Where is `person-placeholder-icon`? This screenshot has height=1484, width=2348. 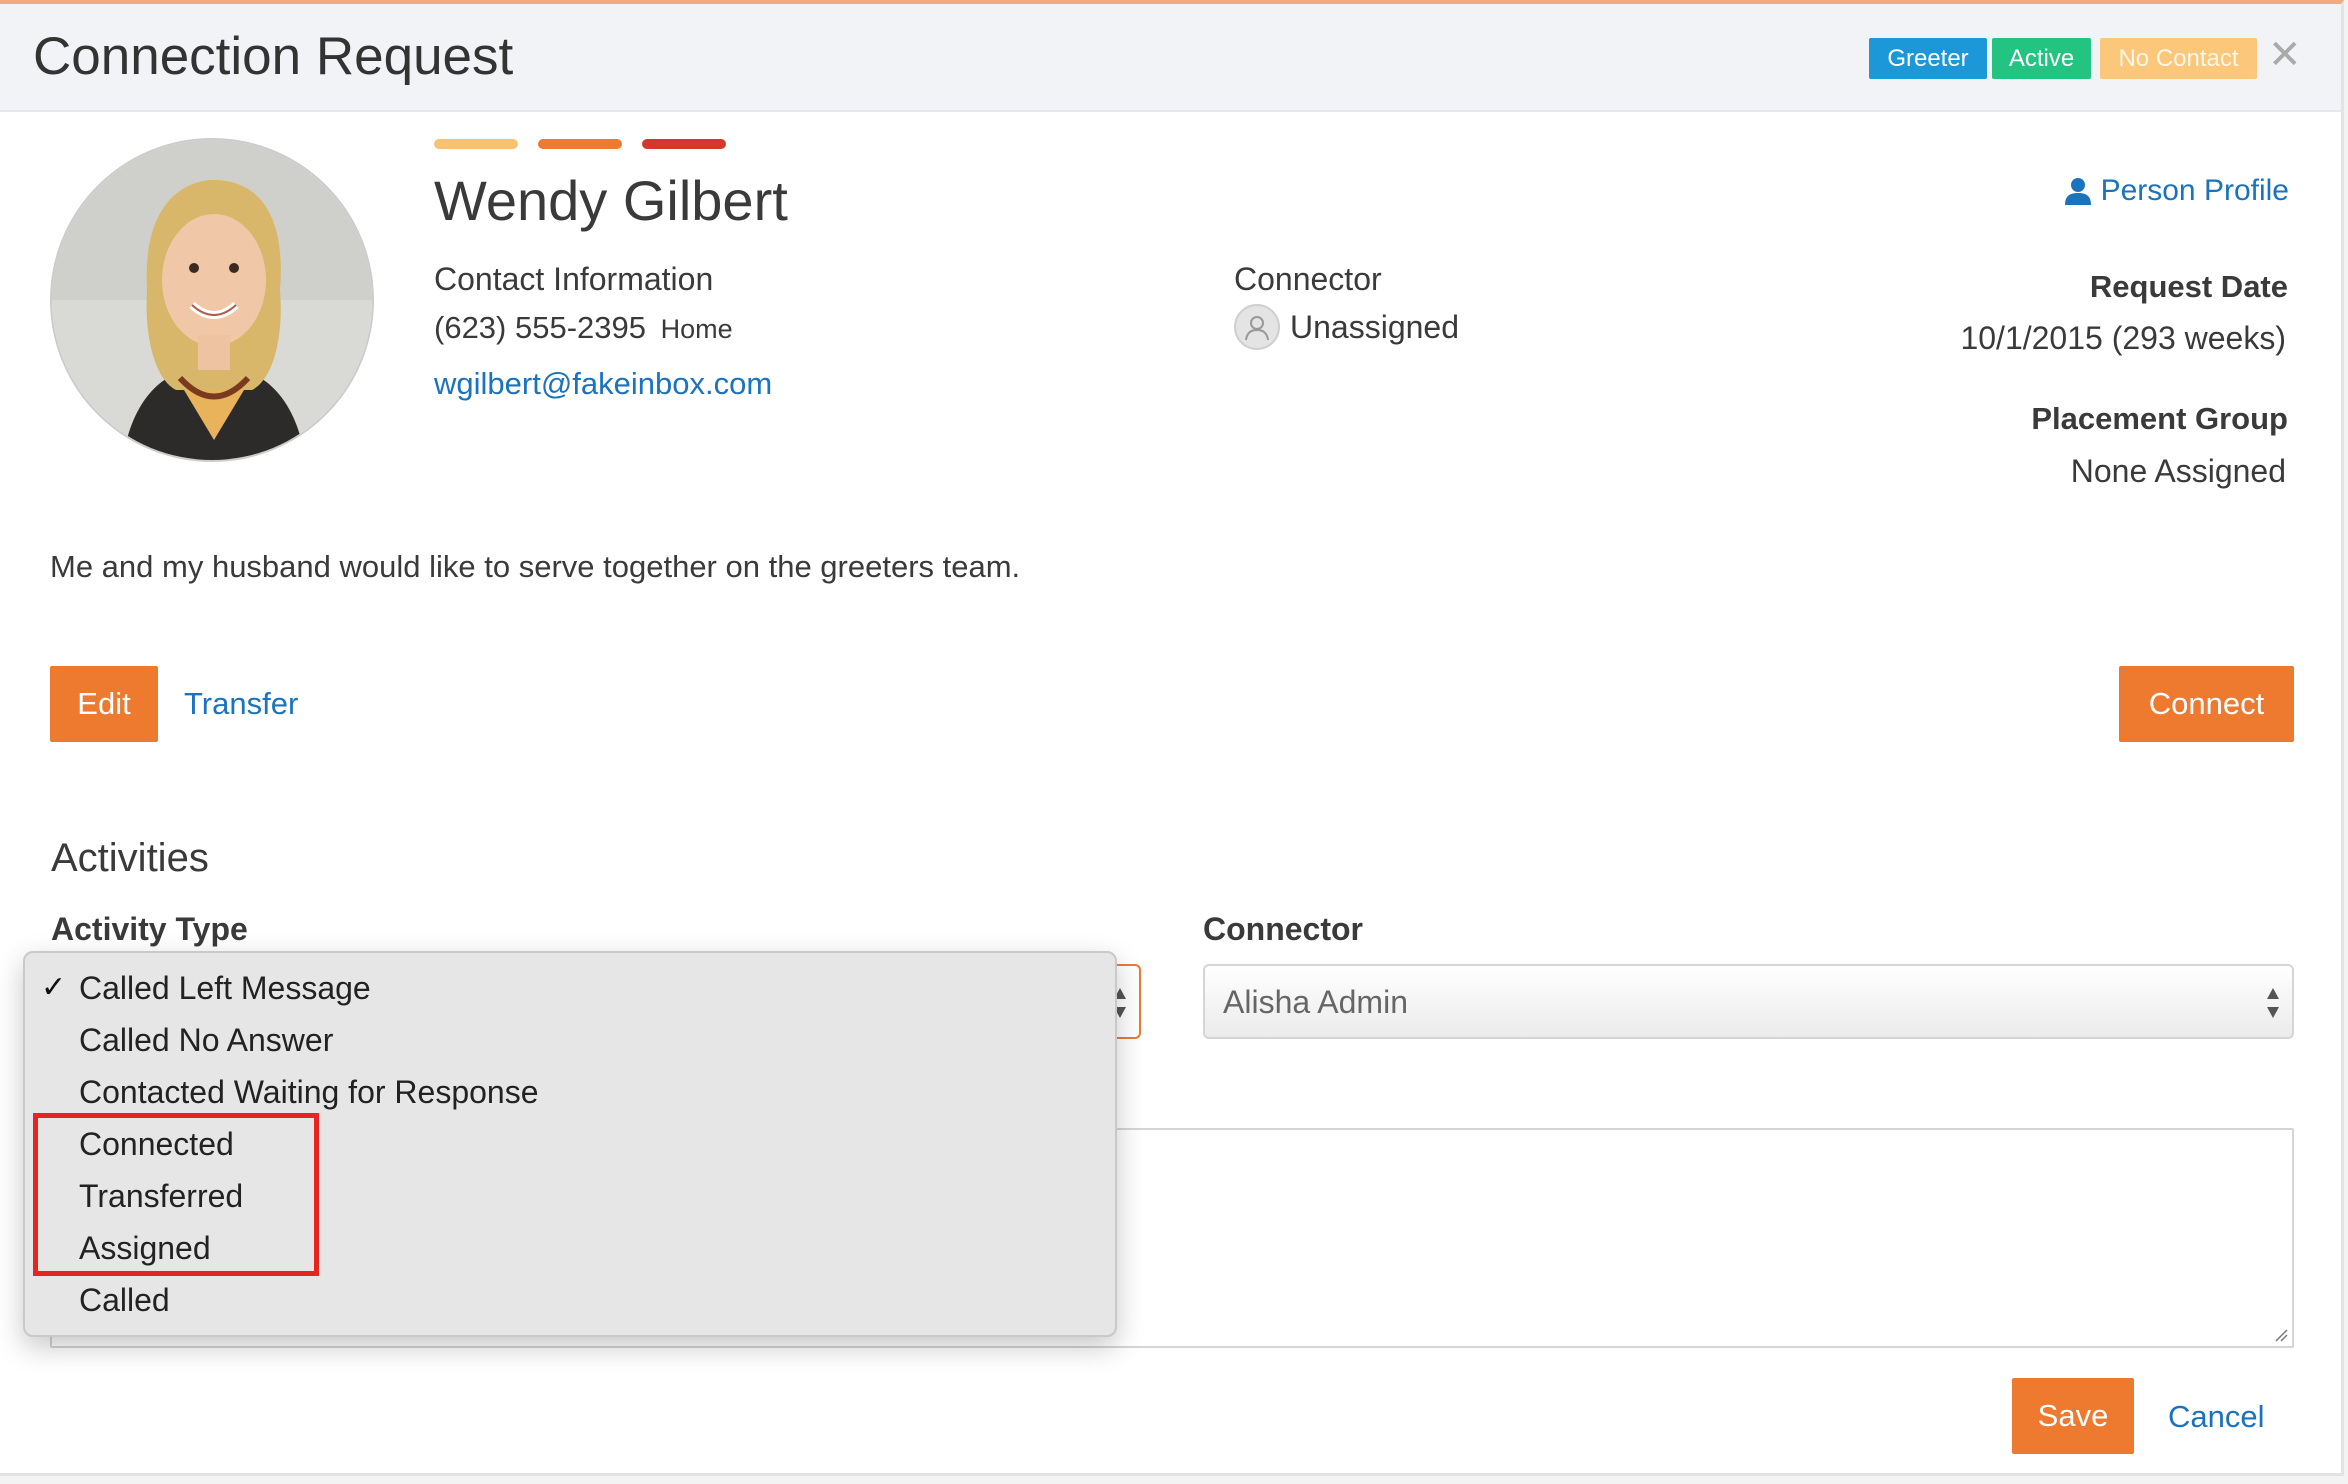
person-placeholder-icon is located at coordinates (1257, 327).